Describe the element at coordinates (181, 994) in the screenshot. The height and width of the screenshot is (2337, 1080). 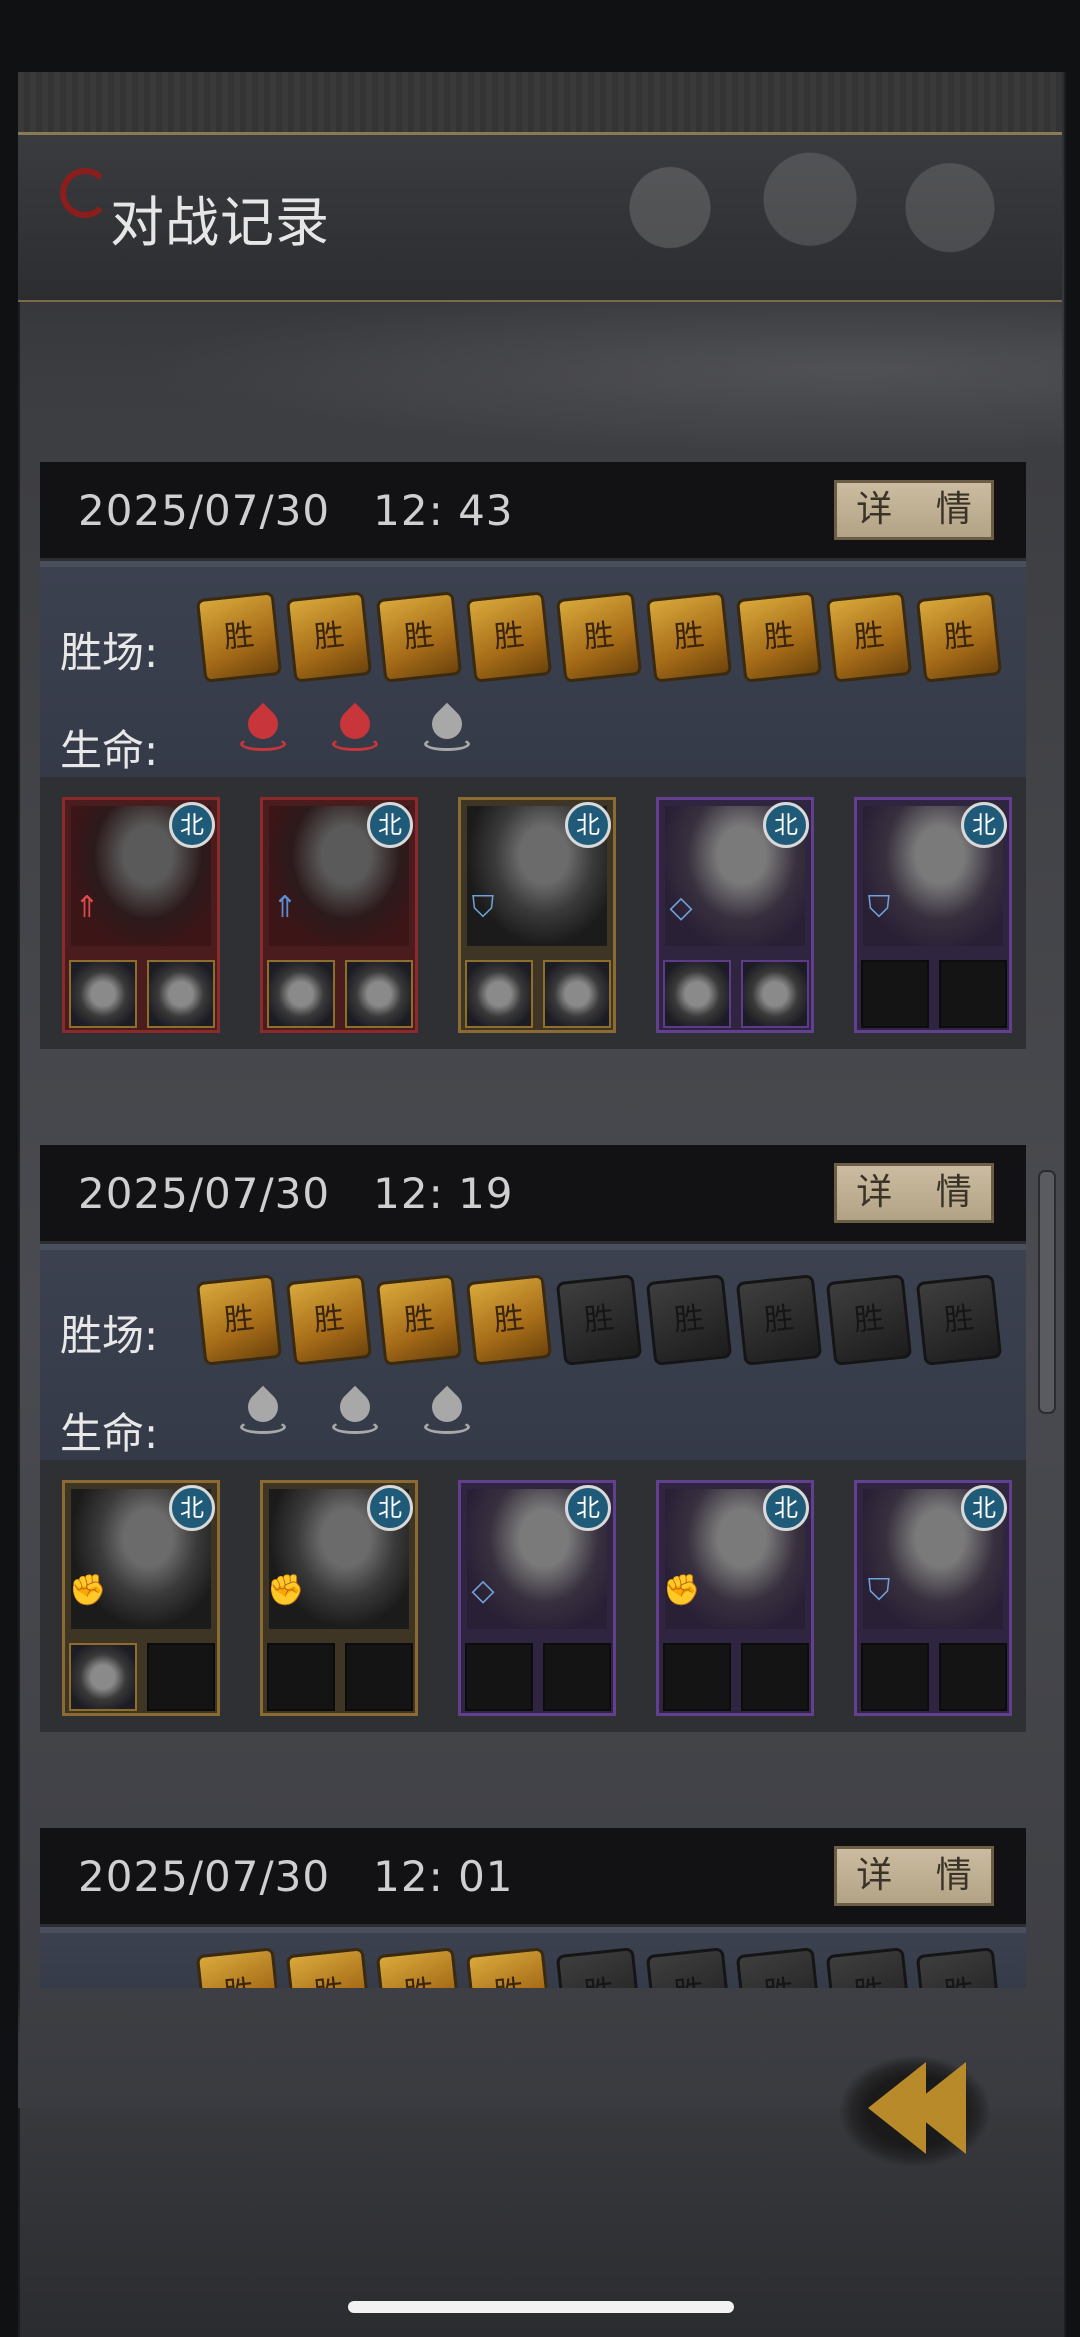
I see `ring-item-icon` at that location.